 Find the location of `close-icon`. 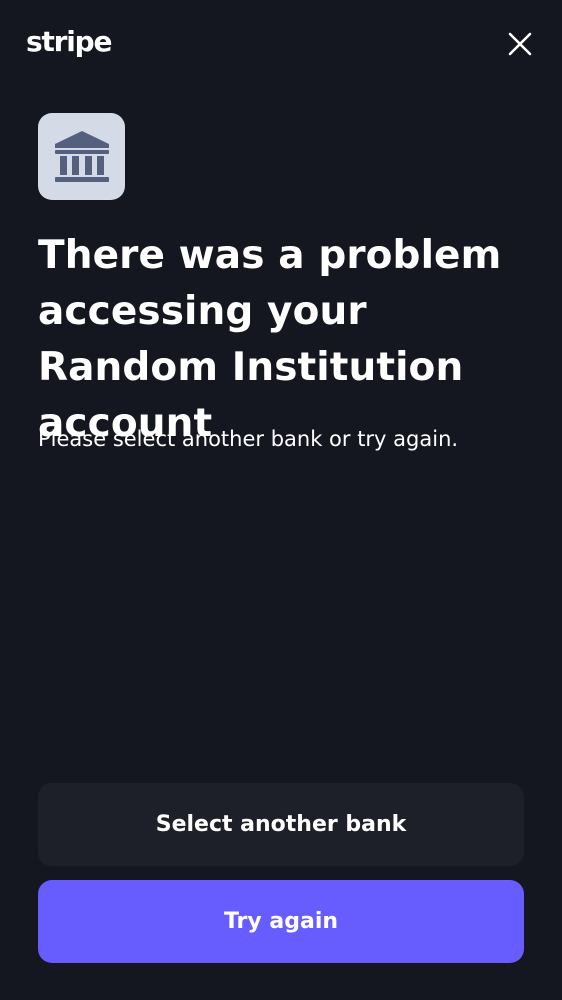

close-icon is located at coordinates (520, 44).